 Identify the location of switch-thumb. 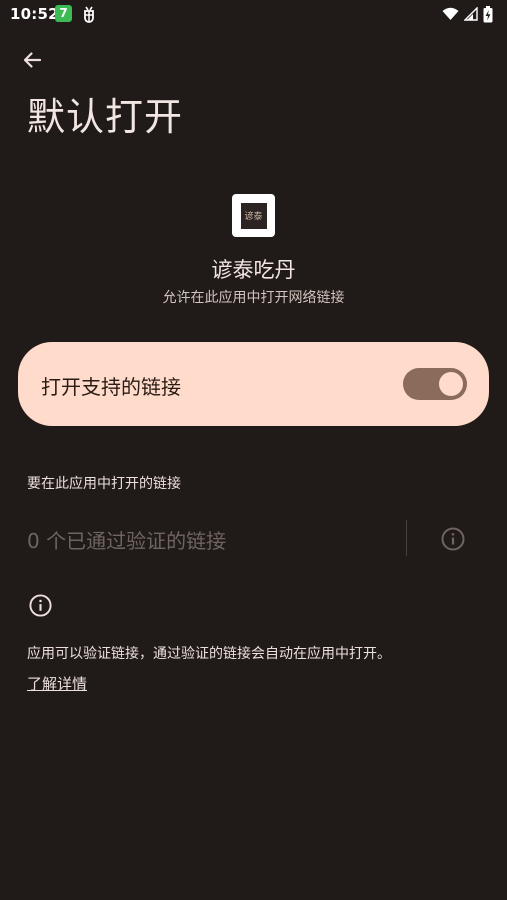
(451, 384).